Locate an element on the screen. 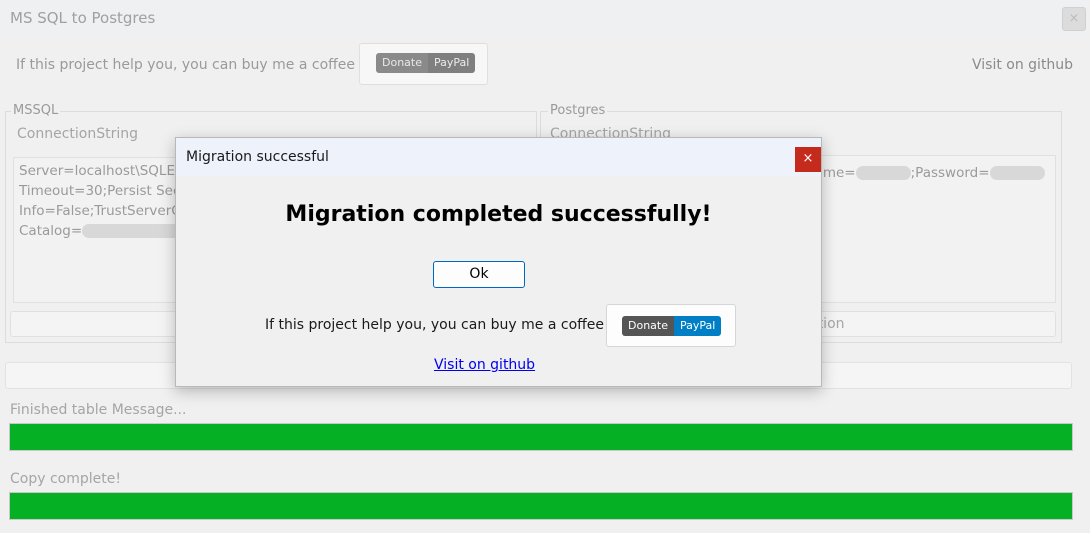 The image size is (1090, 533). dialog-title: Migration successful is located at coordinates (257, 157).